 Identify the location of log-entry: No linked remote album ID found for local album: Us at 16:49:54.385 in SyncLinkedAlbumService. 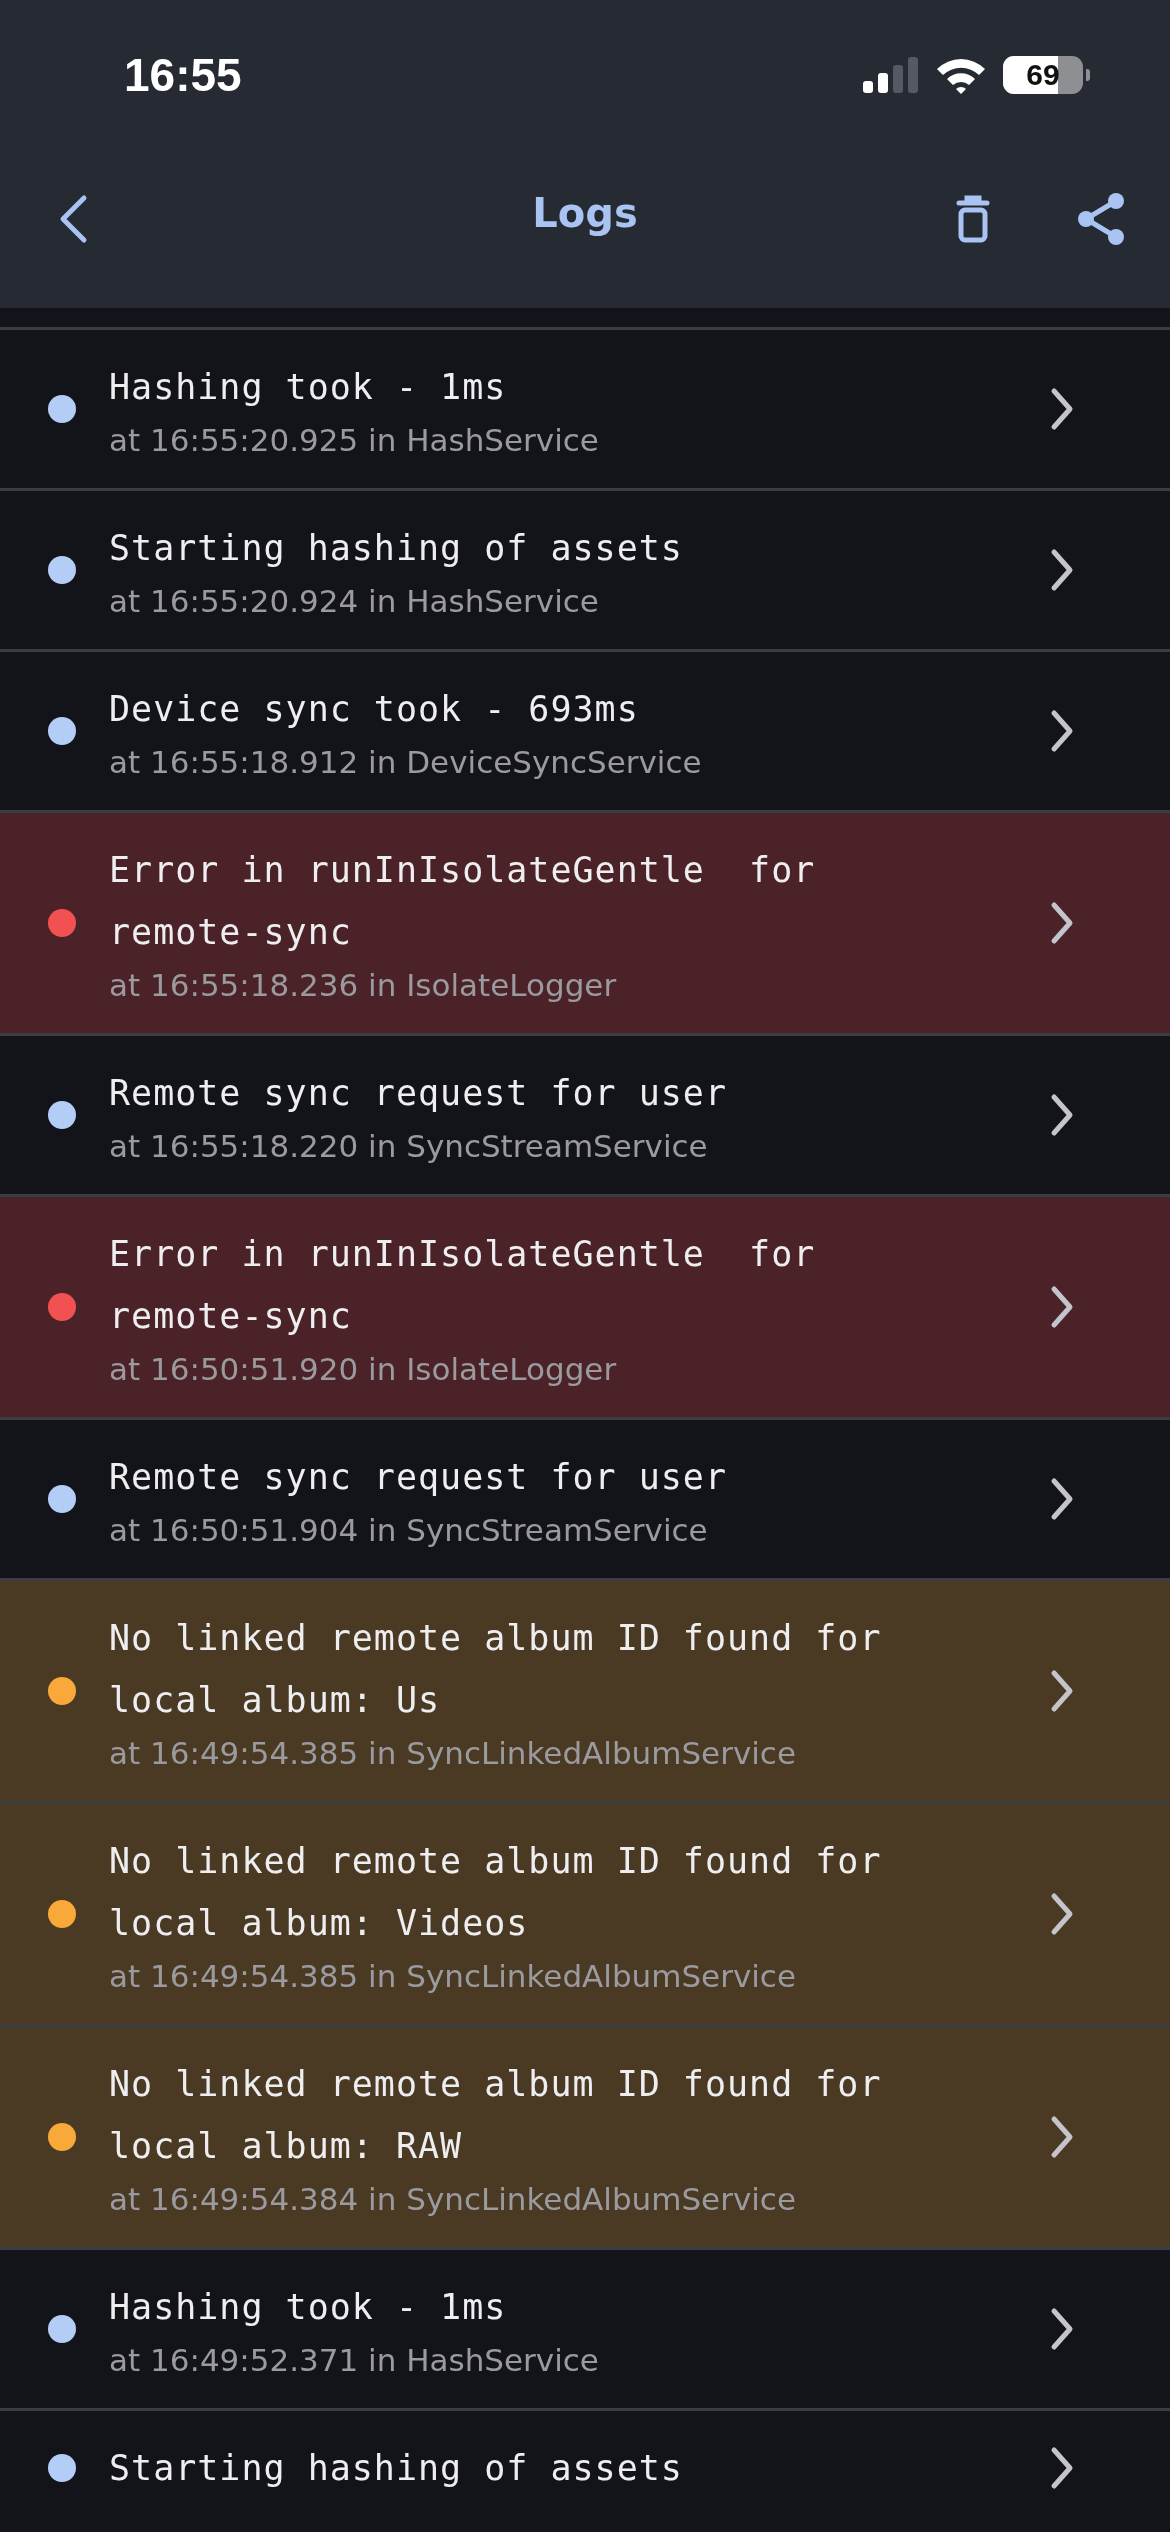
(585, 1689).